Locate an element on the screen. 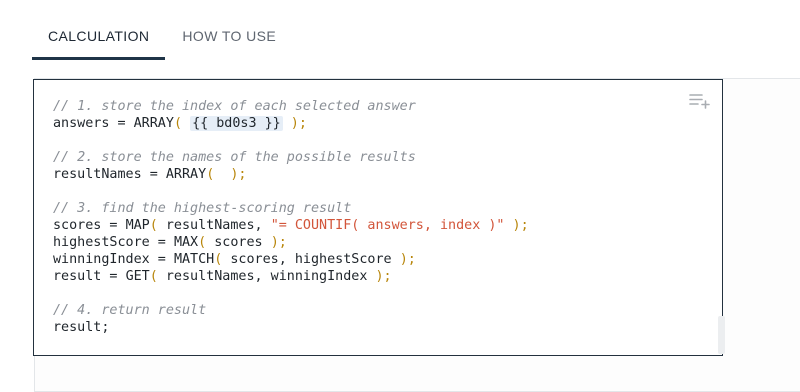 This screenshot has width=800, height=392. tab-calculation: CALCULATION is located at coordinates (99, 38).